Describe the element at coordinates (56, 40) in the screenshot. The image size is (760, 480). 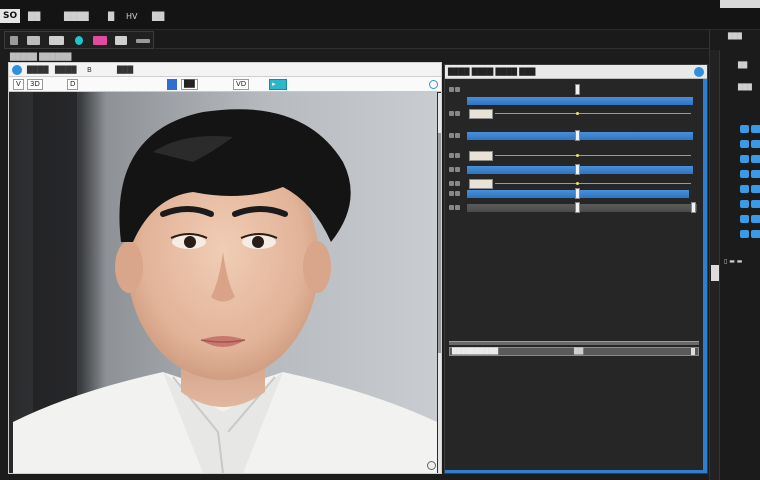
I see `tool-crop-icon` at that location.